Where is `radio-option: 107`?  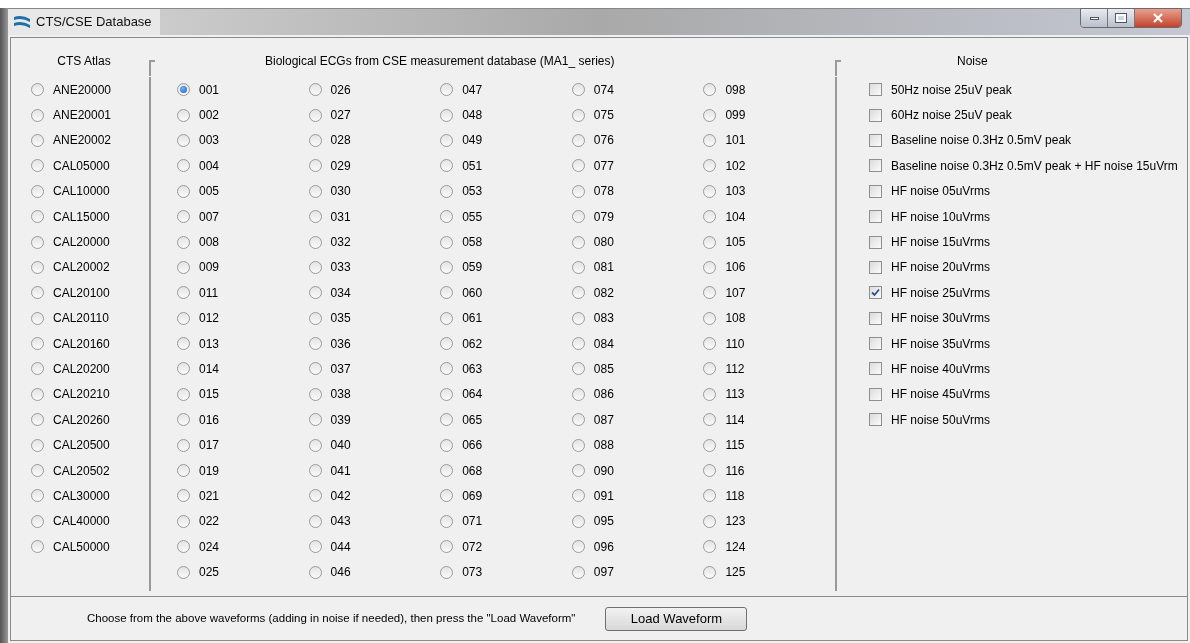
radio-option: 107 is located at coordinates (769, 293).